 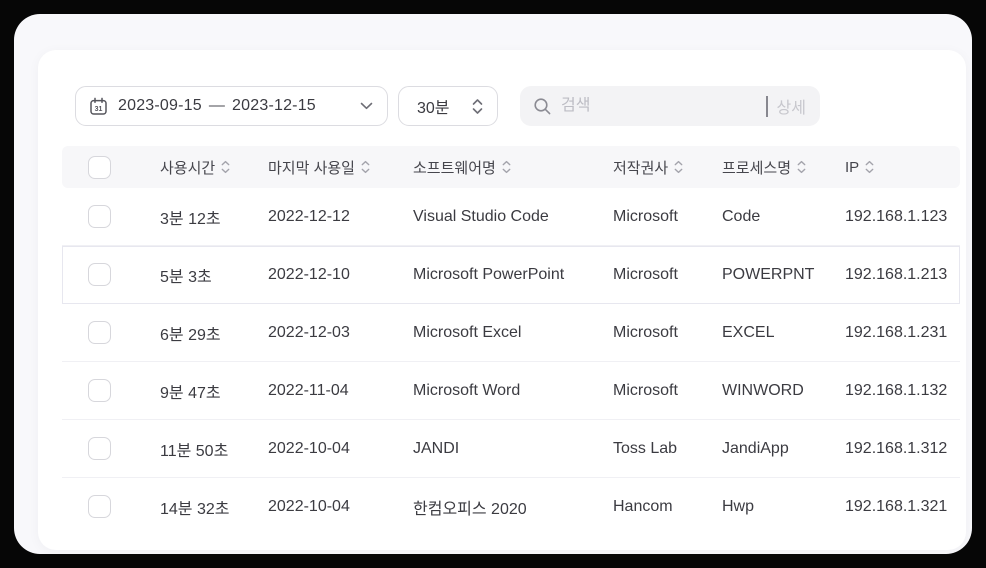 What do you see at coordinates (791, 106) in the screenshot?
I see `search-detail-button: 상세` at bounding box center [791, 106].